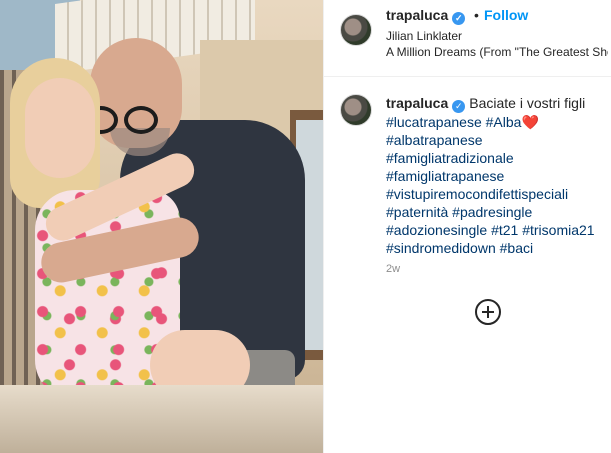  What do you see at coordinates (488, 312) in the screenshot?
I see `add-circle-icon` at bounding box center [488, 312].